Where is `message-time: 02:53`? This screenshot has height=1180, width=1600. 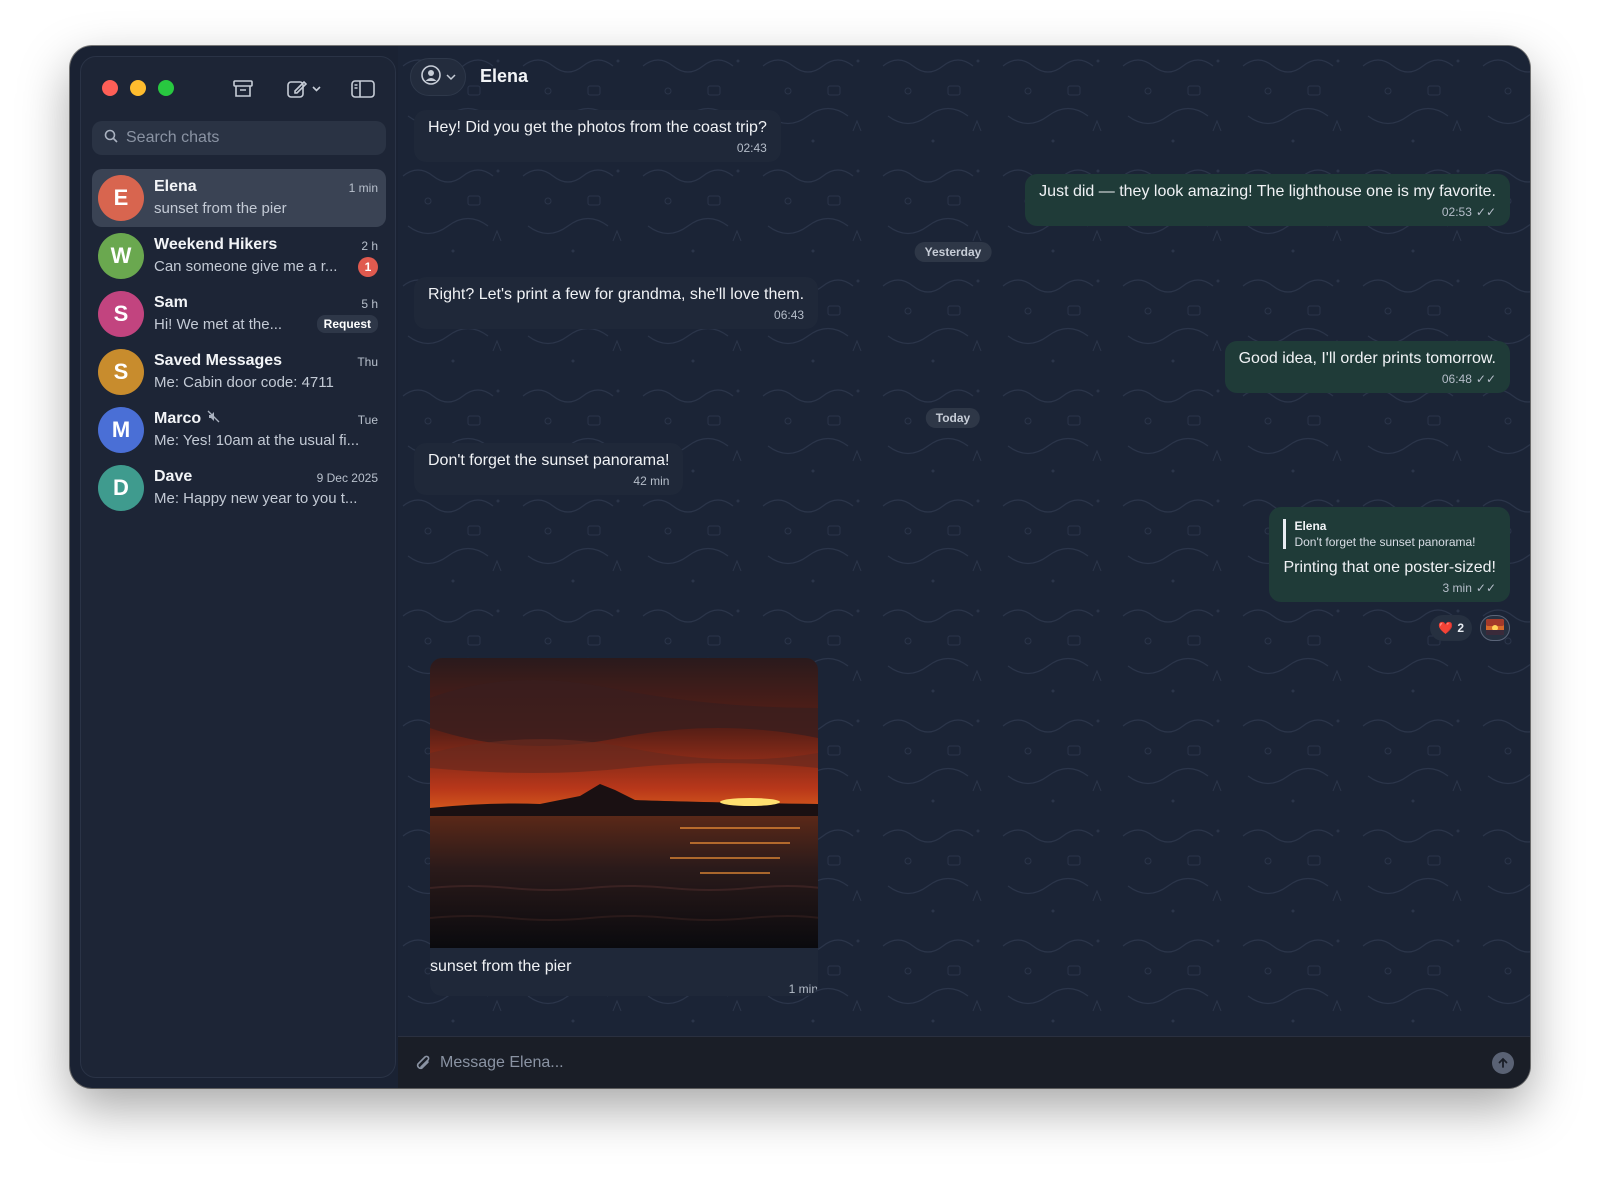 message-time: 02:53 is located at coordinates (1456, 212).